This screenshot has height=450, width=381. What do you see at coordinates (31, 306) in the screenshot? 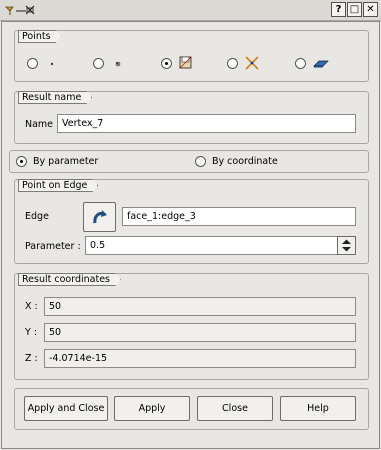
I see `x-label: X :` at bounding box center [31, 306].